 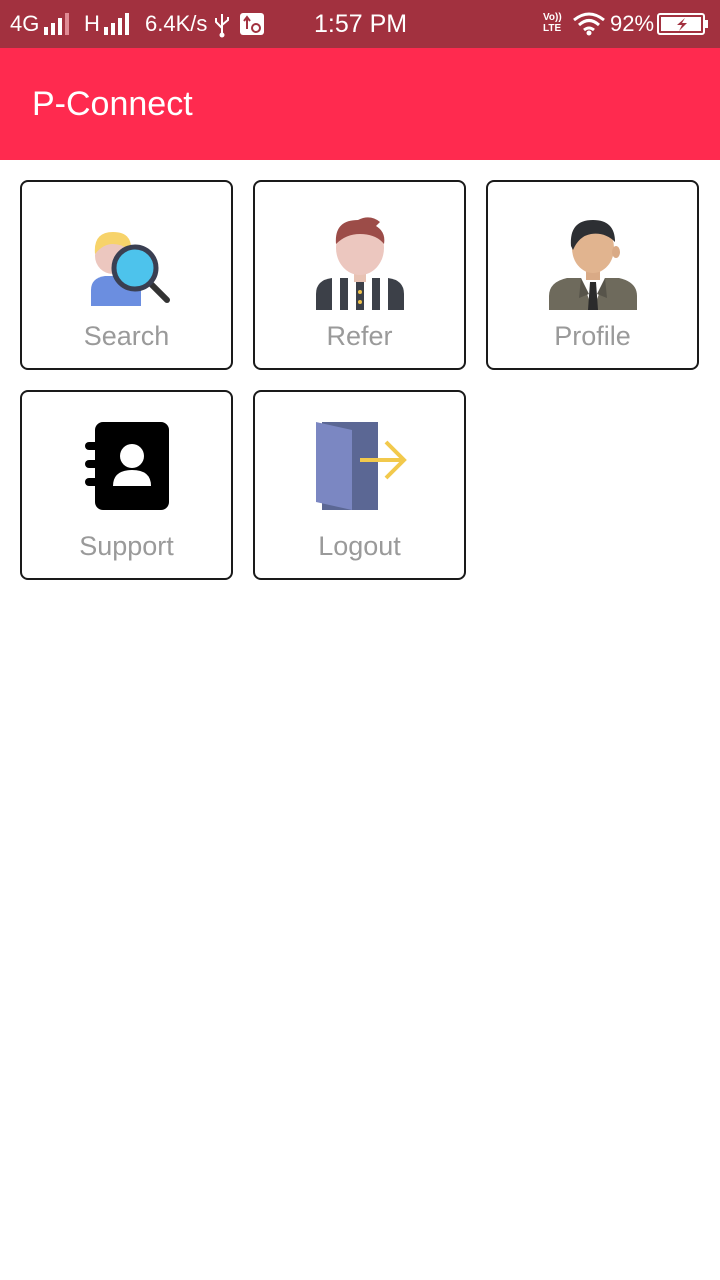 I want to click on network-4g-label: 4G, so click(x=25, y=23).